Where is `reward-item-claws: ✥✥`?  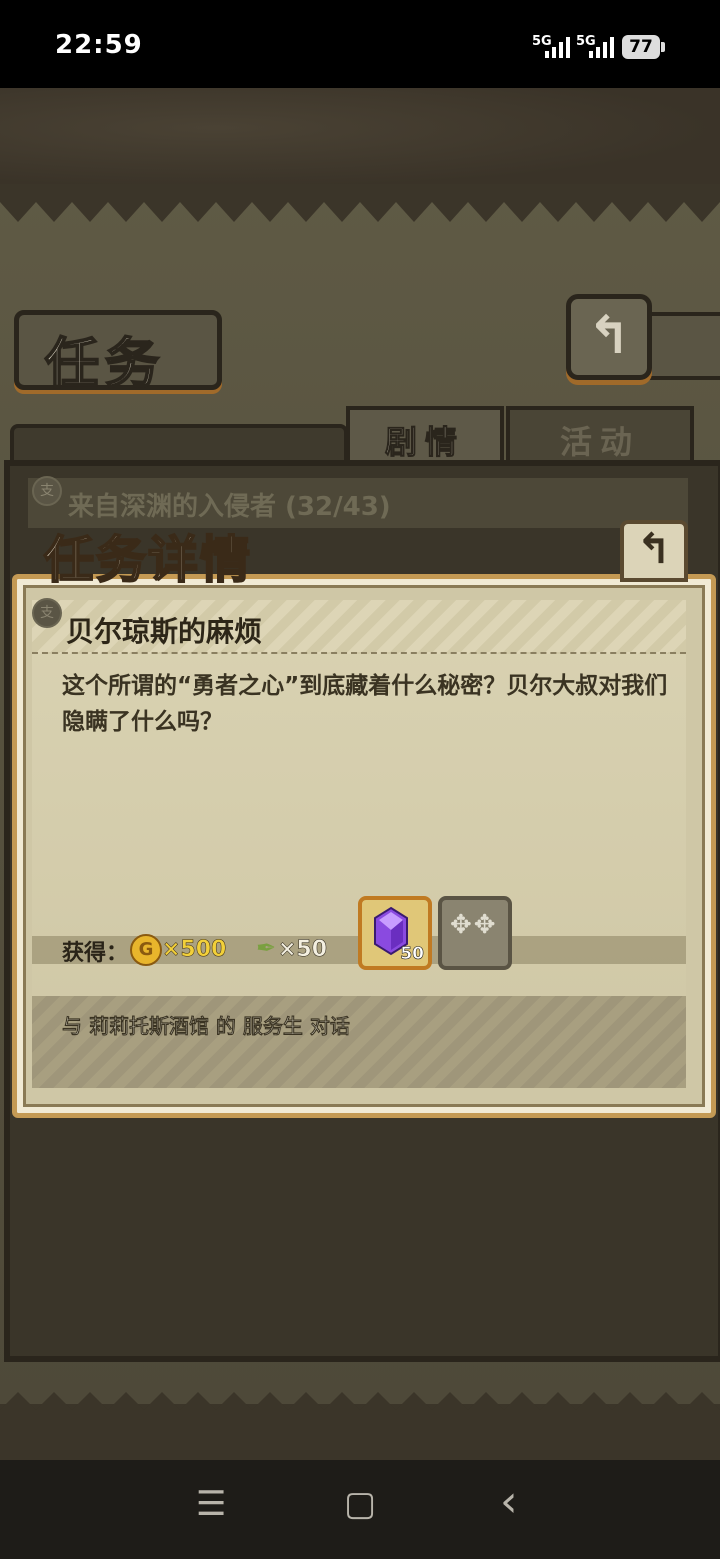
reward-item-claws: ✥✥ is located at coordinates (475, 933).